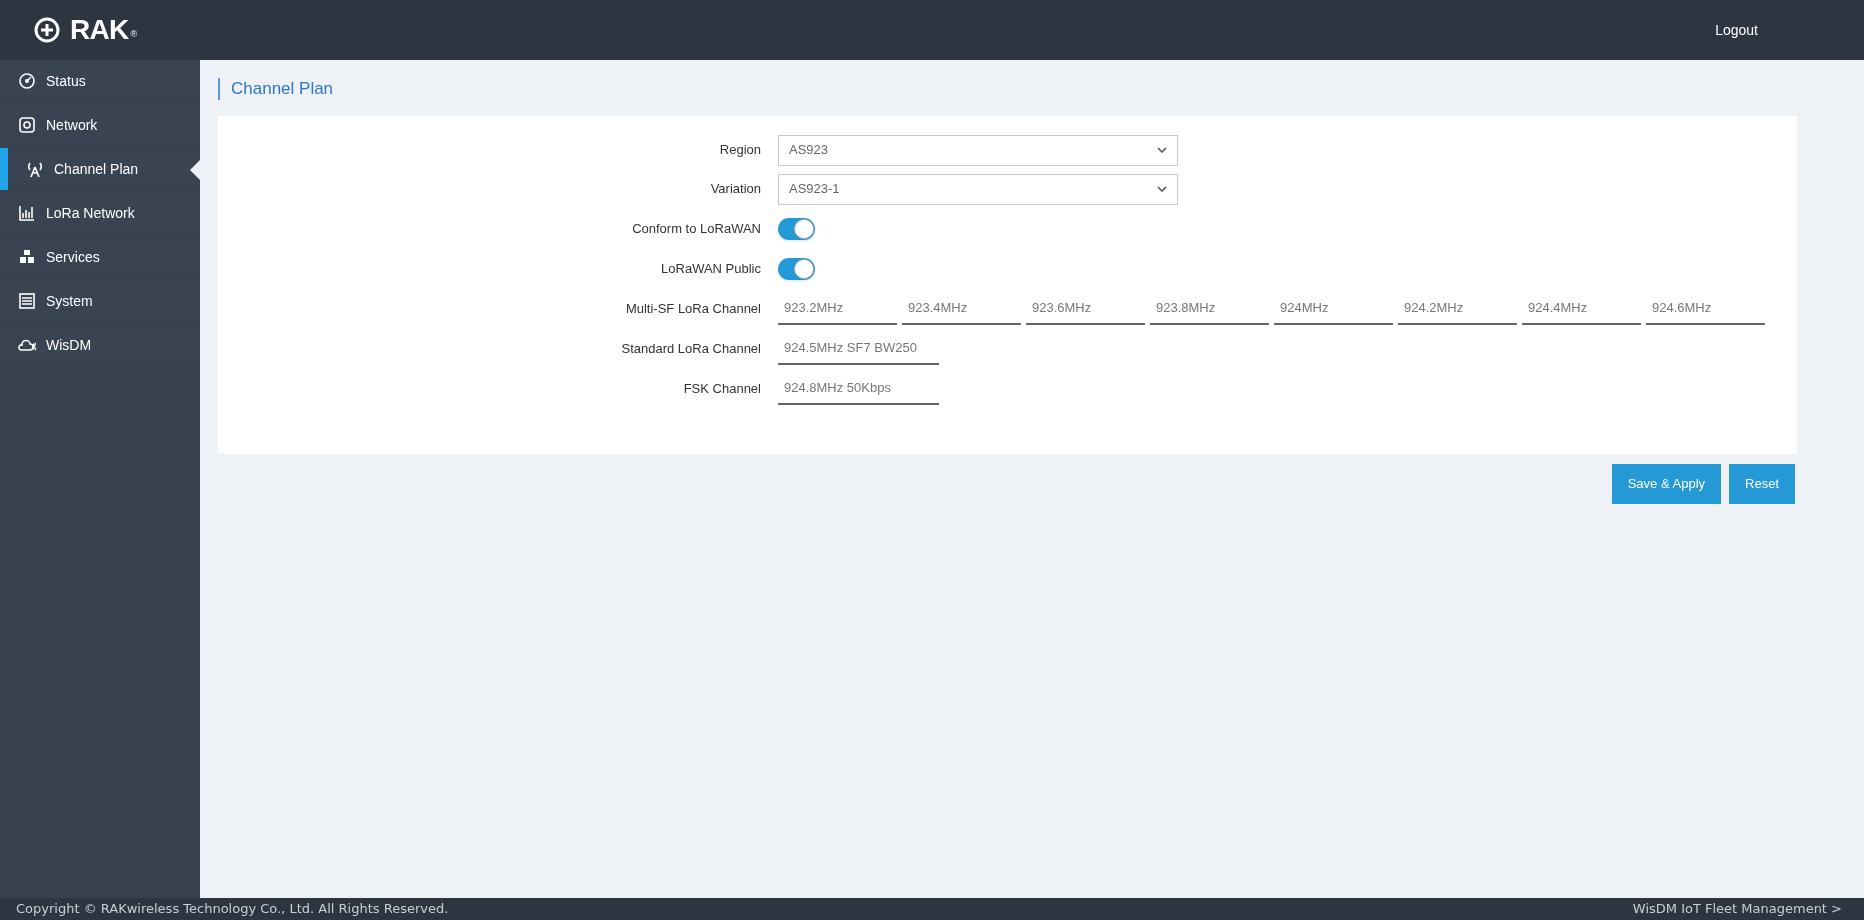  What do you see at coordinates (100, 301) in the screenshot?
I see `sidebar-item: System` at bounding box center [100, 301].